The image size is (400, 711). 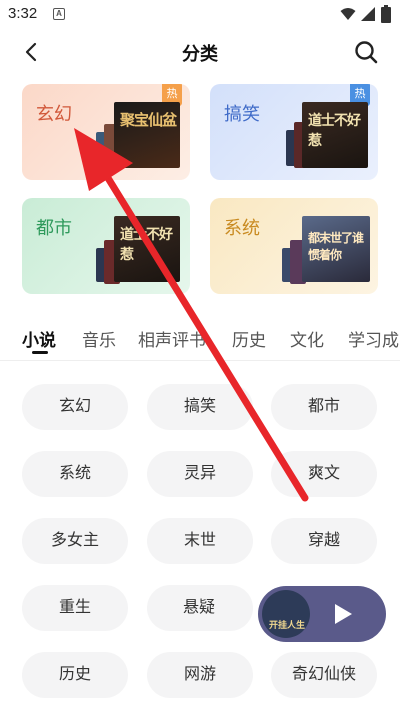 What do you see at coordinates (59, 14) in the screenshot?
I see `notification-icon: A` at bounding box center [59, 14].